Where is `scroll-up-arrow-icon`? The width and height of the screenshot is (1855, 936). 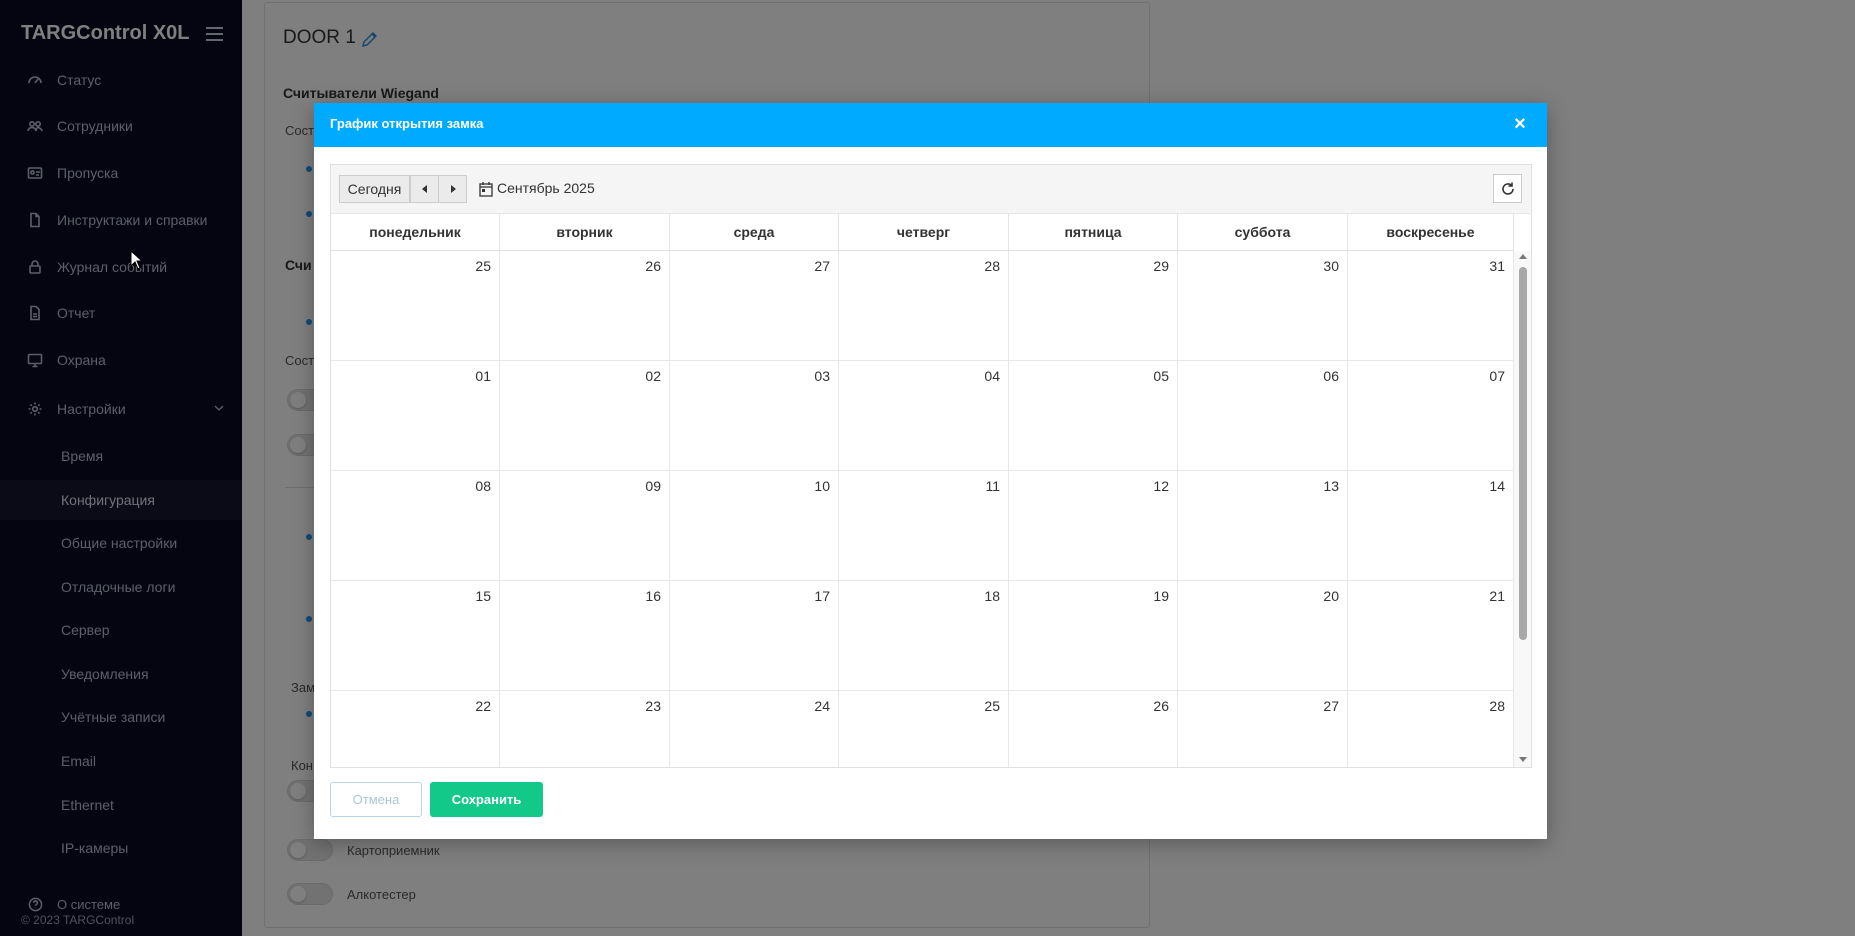
scroll-up-arrow-icon is located at coordinates (1523, 256).